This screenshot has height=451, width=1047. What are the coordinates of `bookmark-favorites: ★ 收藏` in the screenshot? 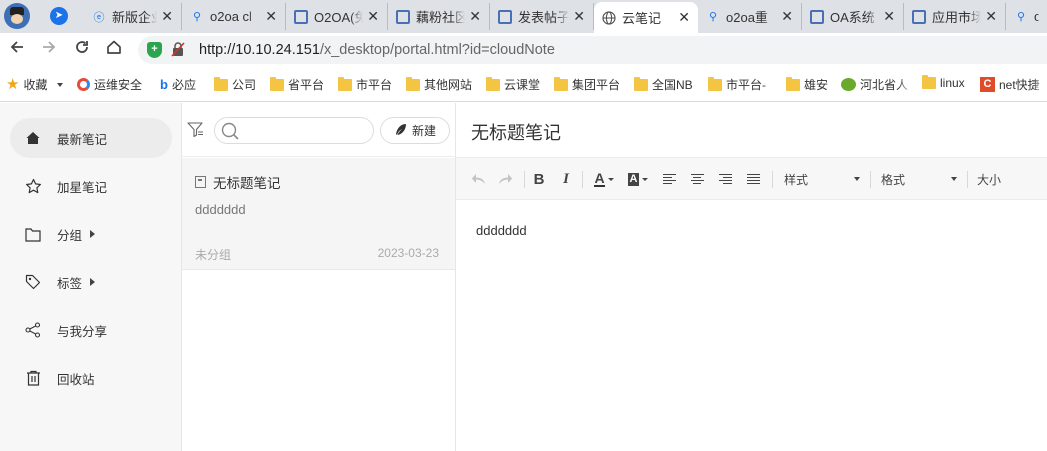 It's located at (35, 84).